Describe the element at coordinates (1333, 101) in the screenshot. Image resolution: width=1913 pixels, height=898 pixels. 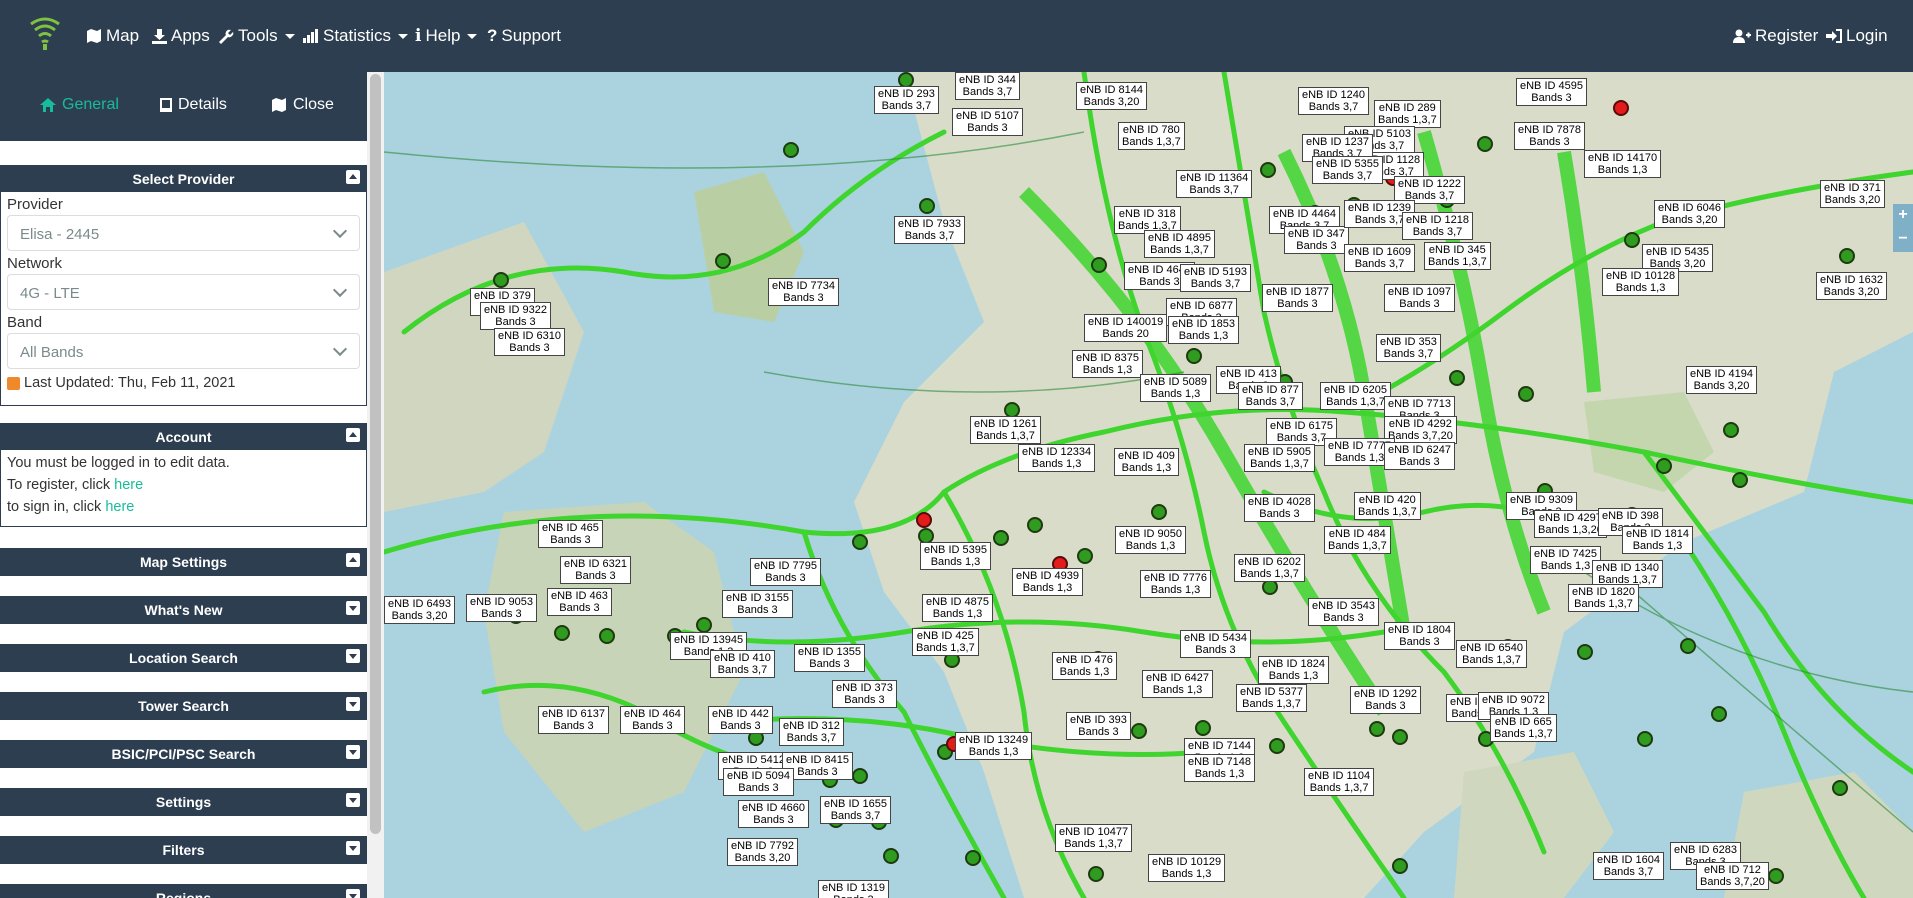
I see `tower-label: eNB ID 1240 Bands 3,7` at that location.